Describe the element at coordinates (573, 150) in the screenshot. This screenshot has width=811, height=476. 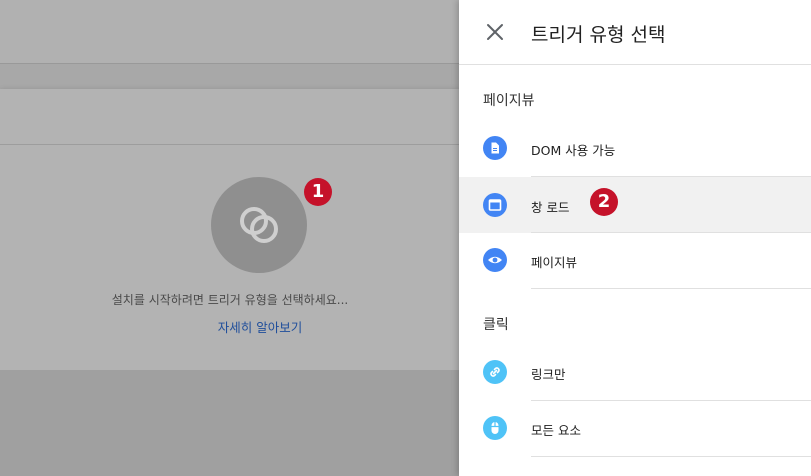
I see `trigger-item-label: DOM 사용 가능` at that location.